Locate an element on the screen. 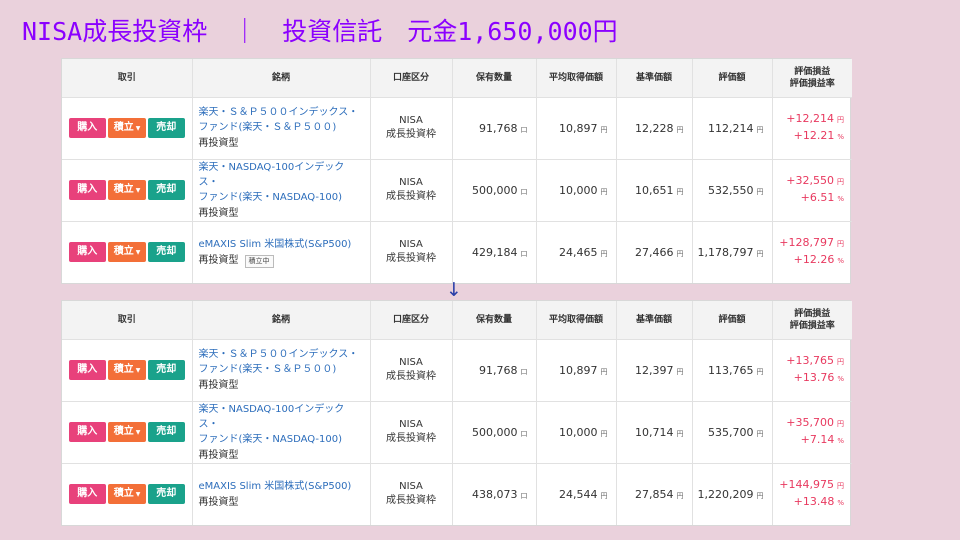 The width and height of the screenshot is (960, 540). base-price: 10,651 円 is located at coordinates (654, 190).